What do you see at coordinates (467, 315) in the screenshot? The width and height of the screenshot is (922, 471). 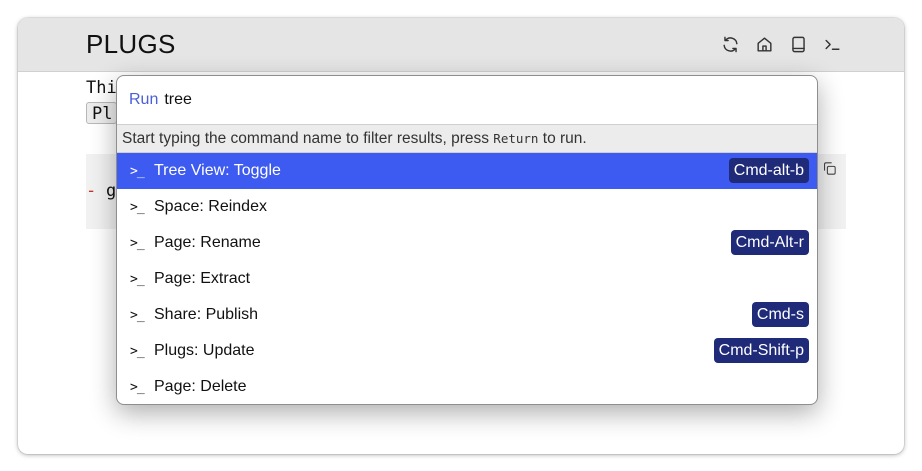 I see `command-option: >_ Share: Publish Cmd-s` at bounding box center [467, 315].